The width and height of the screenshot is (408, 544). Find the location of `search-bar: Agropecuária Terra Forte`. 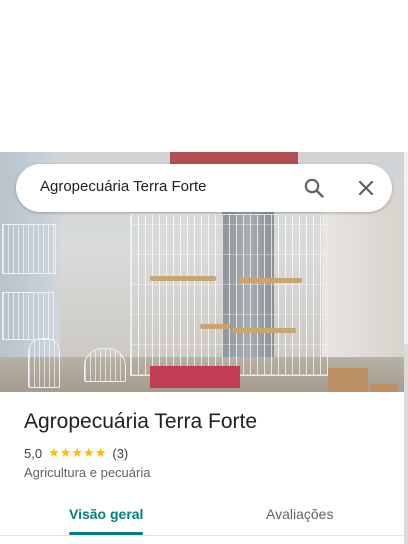

search-bar: Agropecuária Terra Forte is located at coordinates (204, 188).